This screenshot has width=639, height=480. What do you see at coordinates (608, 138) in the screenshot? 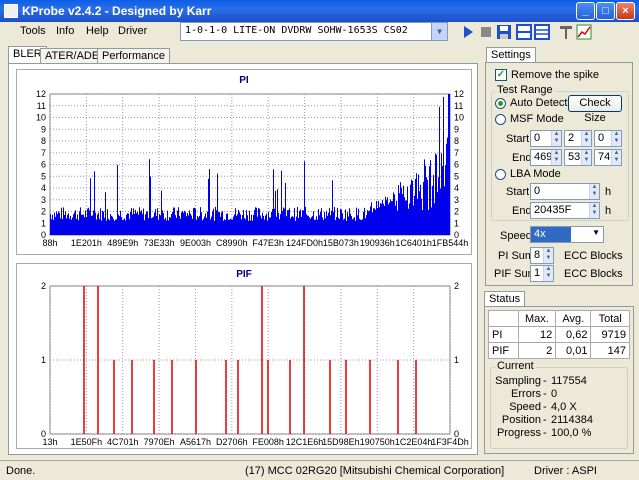
I see `msf-start-frame: 0 ▲ ▼` at bounding box center [608, 138].